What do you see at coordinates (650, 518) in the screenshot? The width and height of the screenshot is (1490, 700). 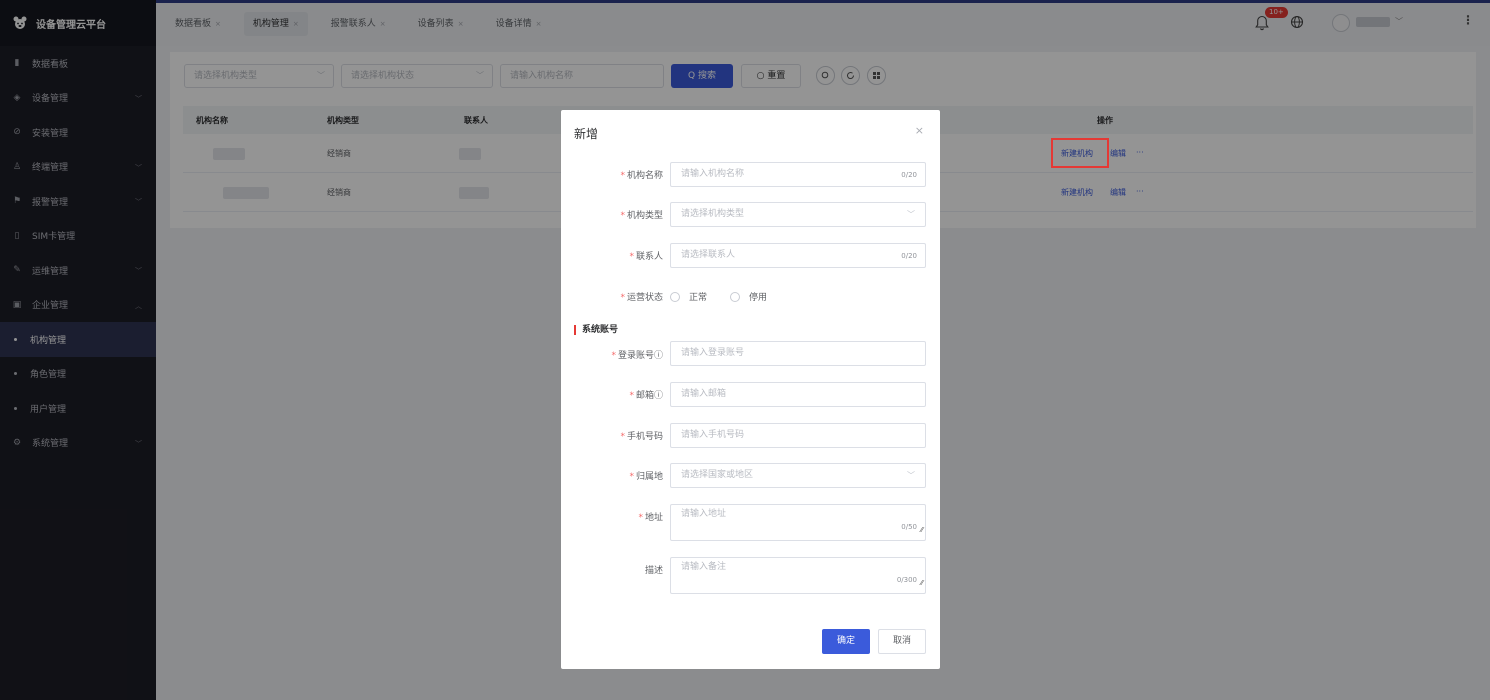 I see `address-label: * 地址` at bounding box center [650, 518].